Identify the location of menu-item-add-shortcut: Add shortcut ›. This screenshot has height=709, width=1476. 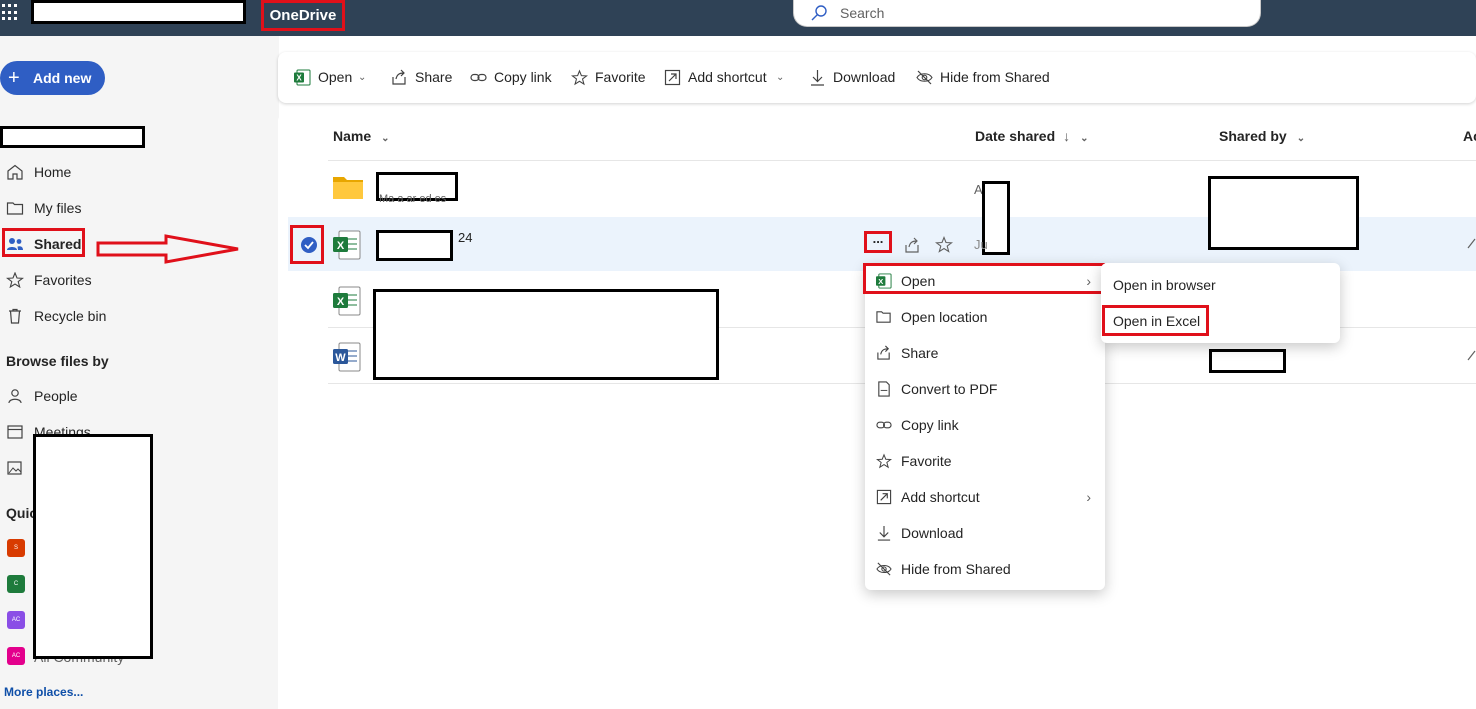
(985, 497).